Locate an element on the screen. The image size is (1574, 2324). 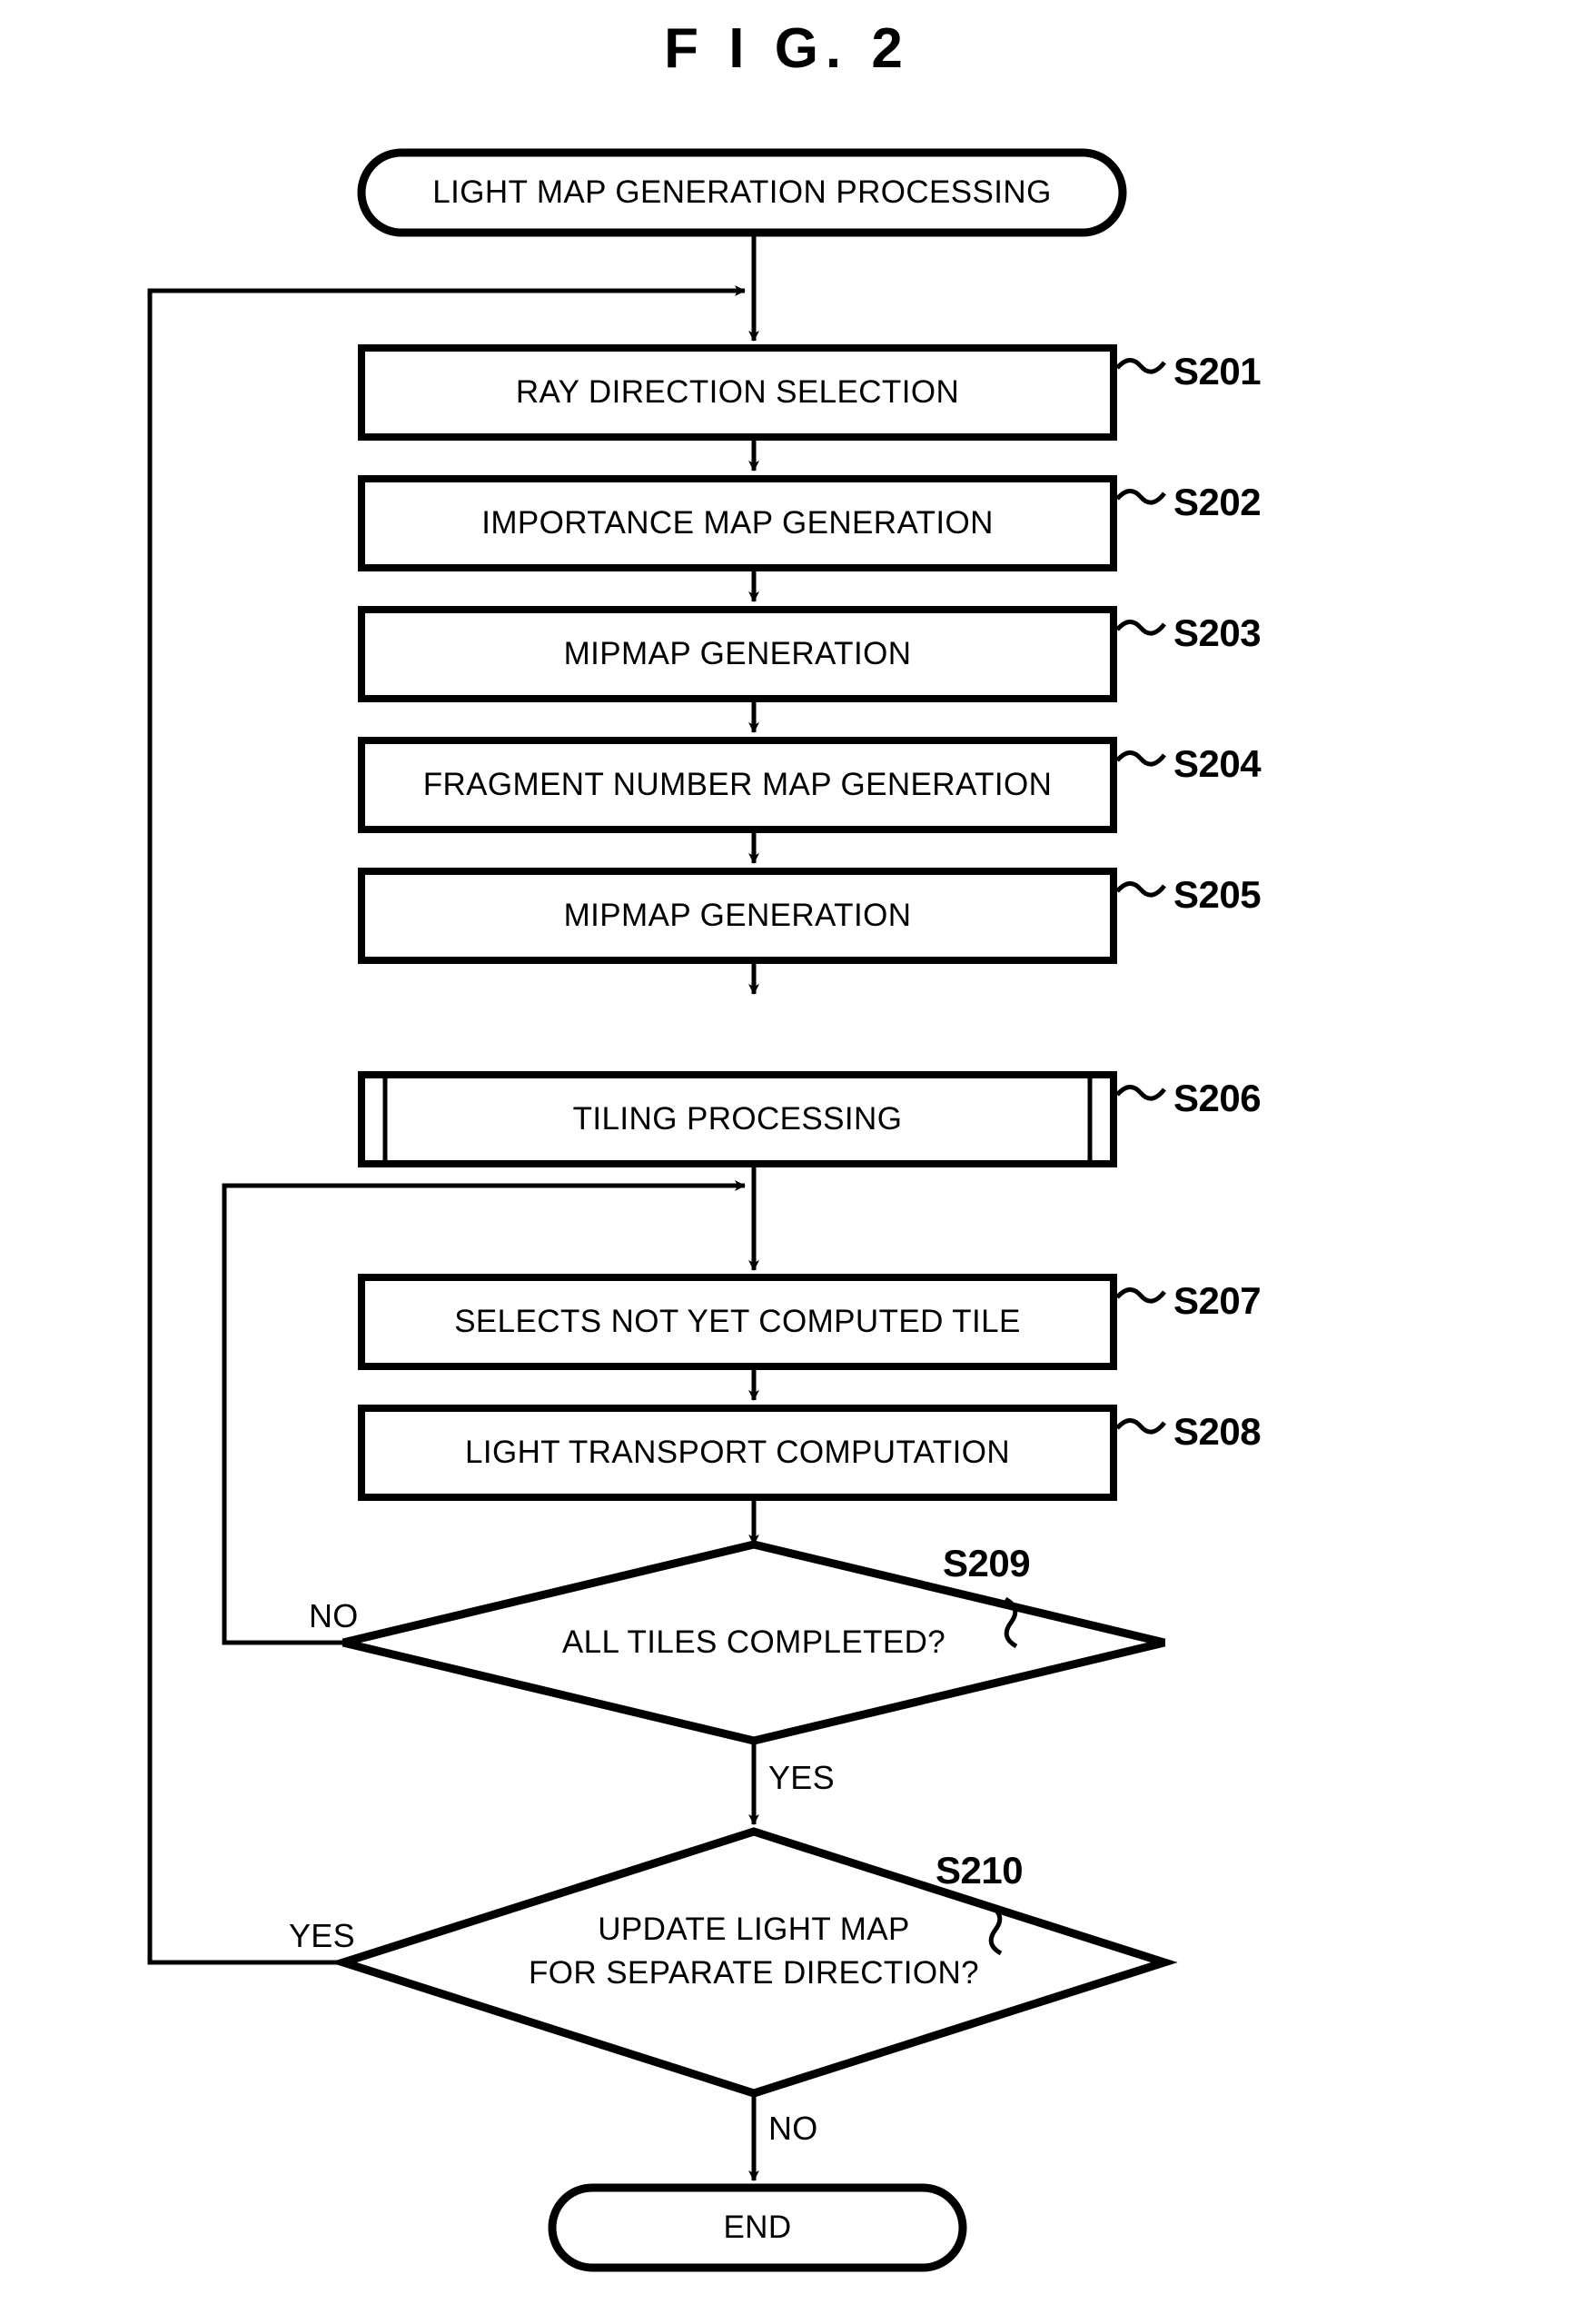
edge-label-s210-no: NO is located at coordinates (793, 2128).